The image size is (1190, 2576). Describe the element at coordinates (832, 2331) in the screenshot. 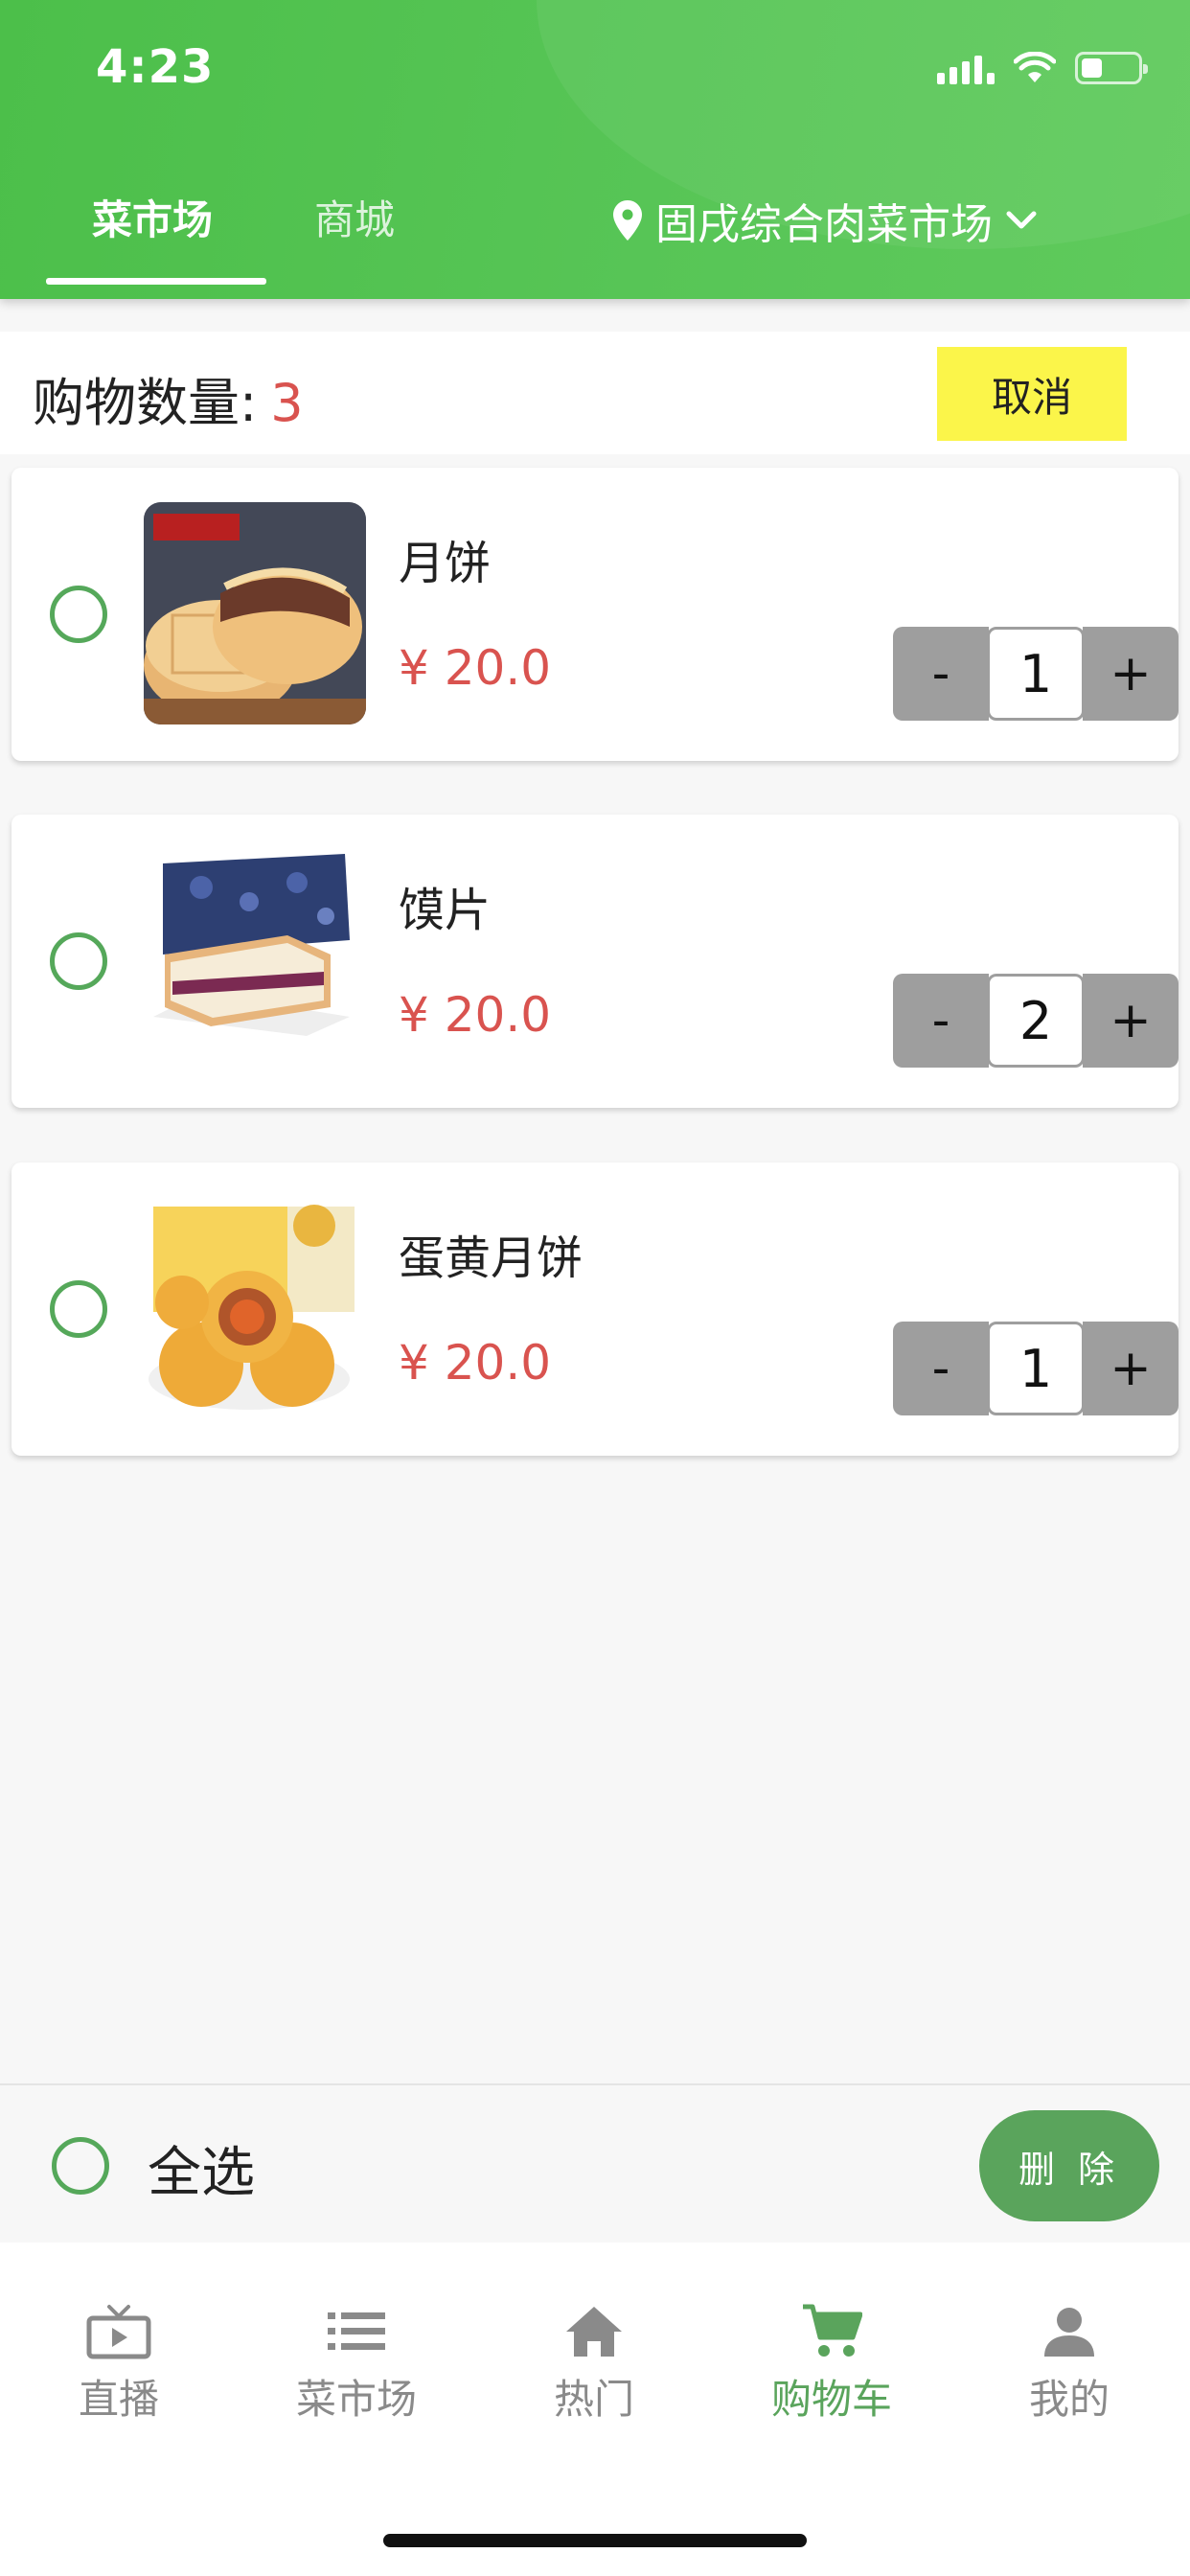

I see `cart-icon` at that location.